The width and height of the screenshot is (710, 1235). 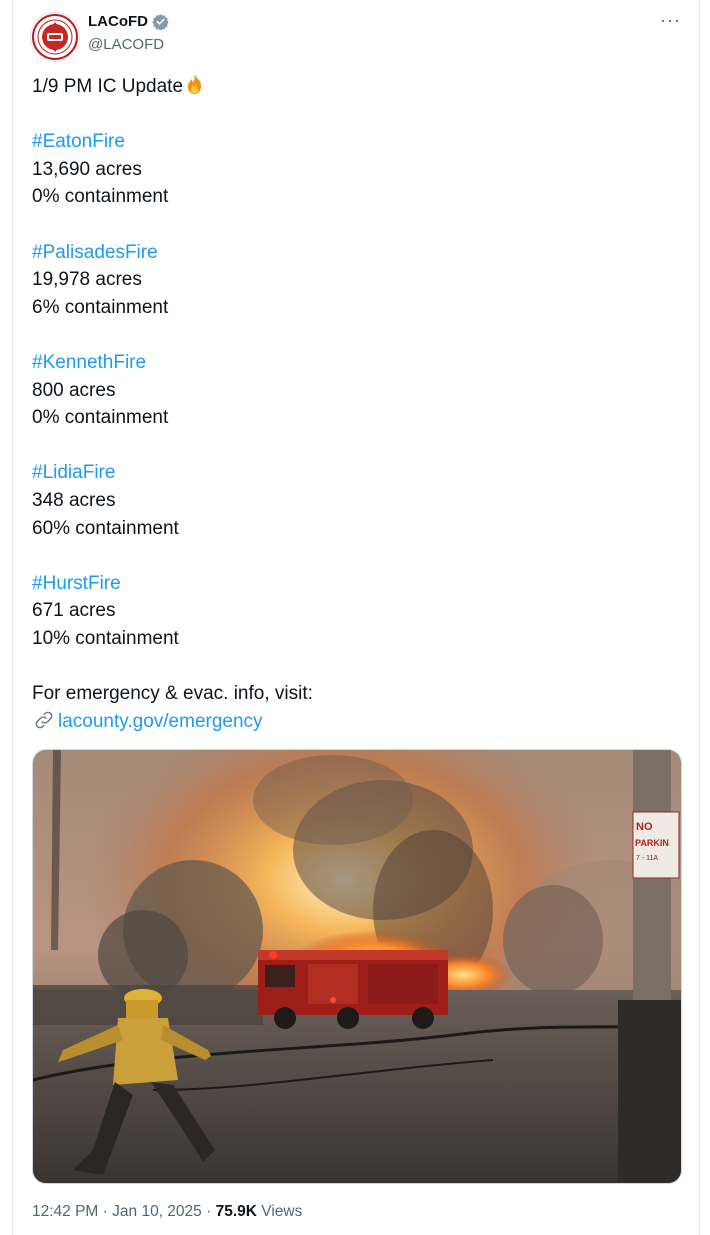 I want to click on timeline-border-right, so click(x=699, y=617).